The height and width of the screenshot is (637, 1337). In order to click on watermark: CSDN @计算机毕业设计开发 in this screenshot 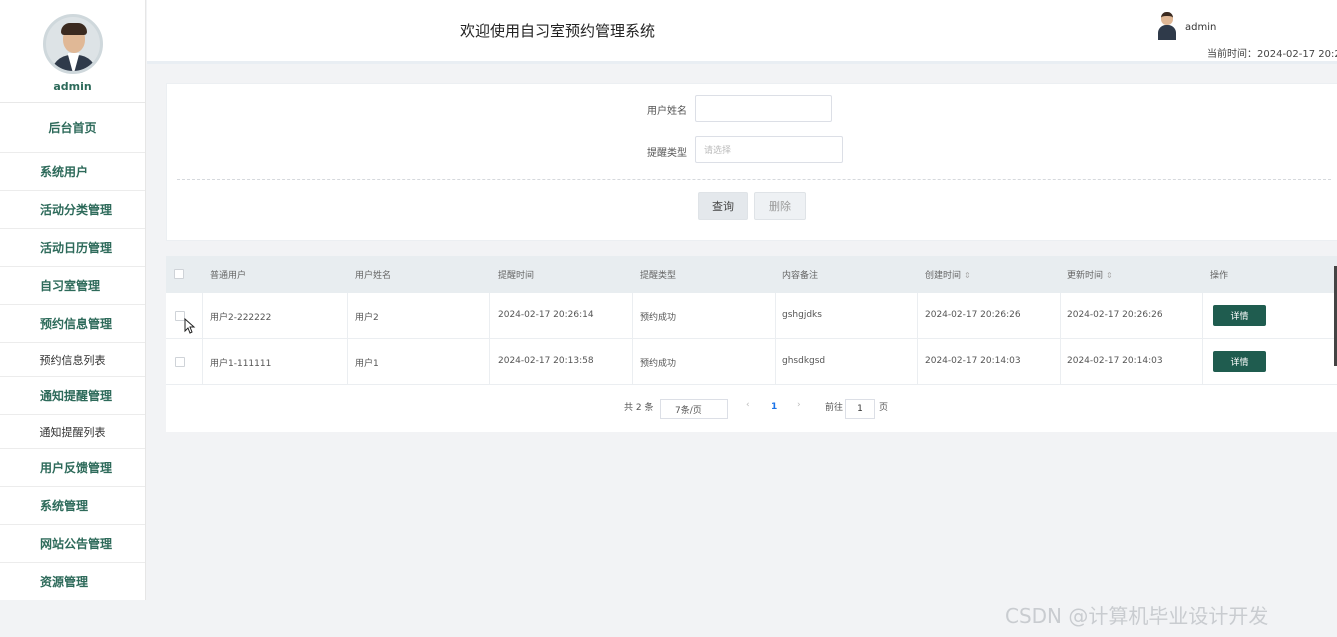, I will do `click(1137, 616)`.